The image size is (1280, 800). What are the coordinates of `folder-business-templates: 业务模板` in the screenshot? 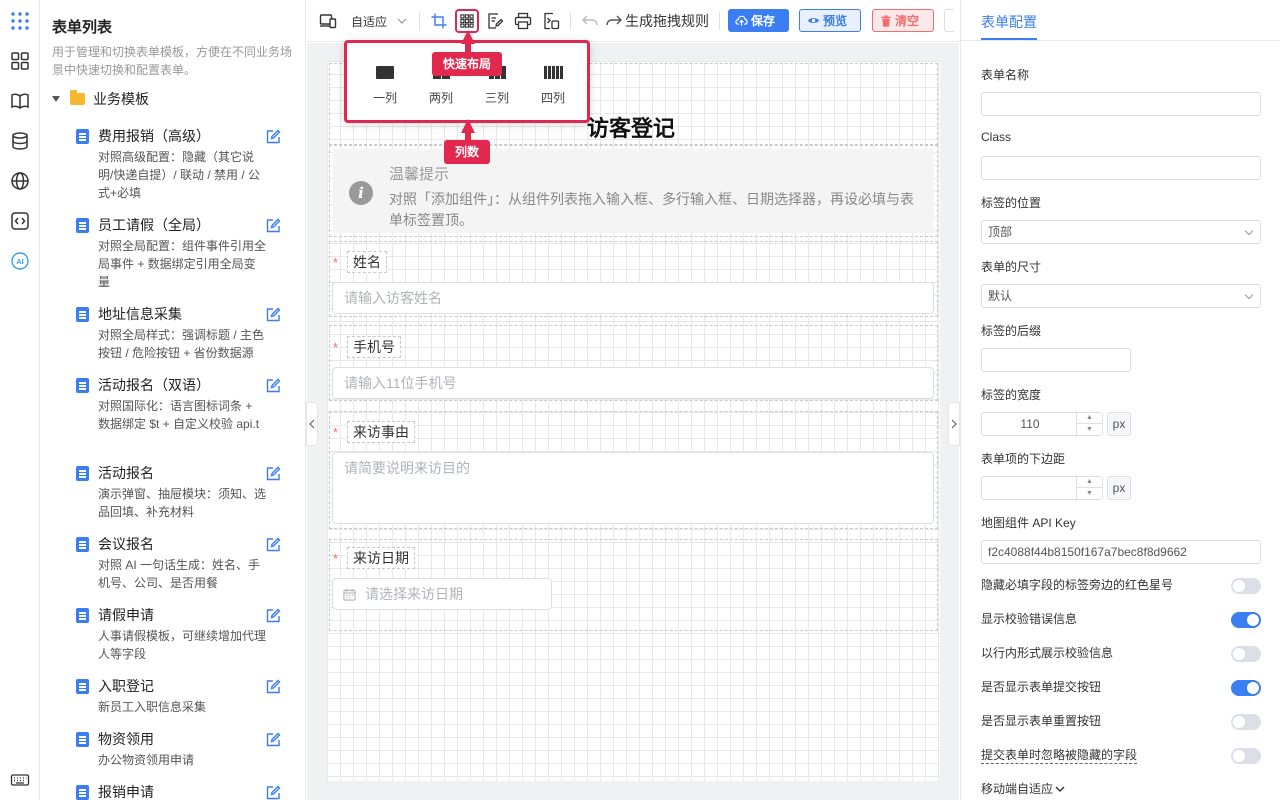 It's located at (100, 99).